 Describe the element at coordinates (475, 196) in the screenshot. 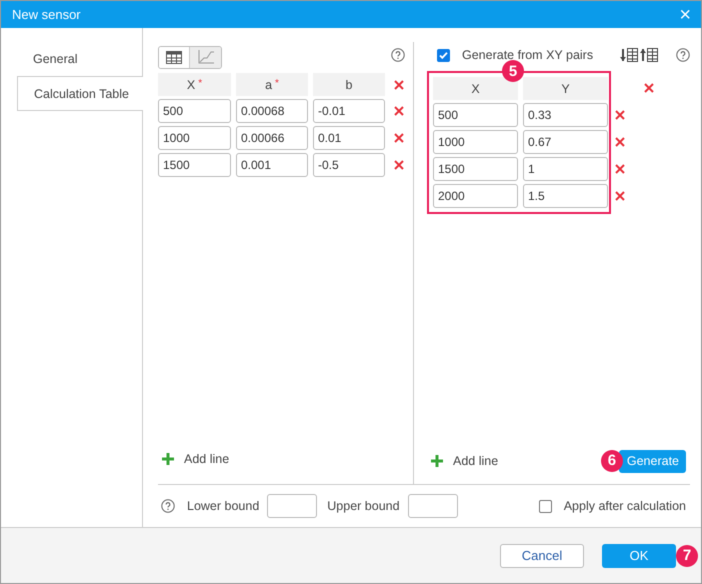

I see `input-field: 2000` at that location.